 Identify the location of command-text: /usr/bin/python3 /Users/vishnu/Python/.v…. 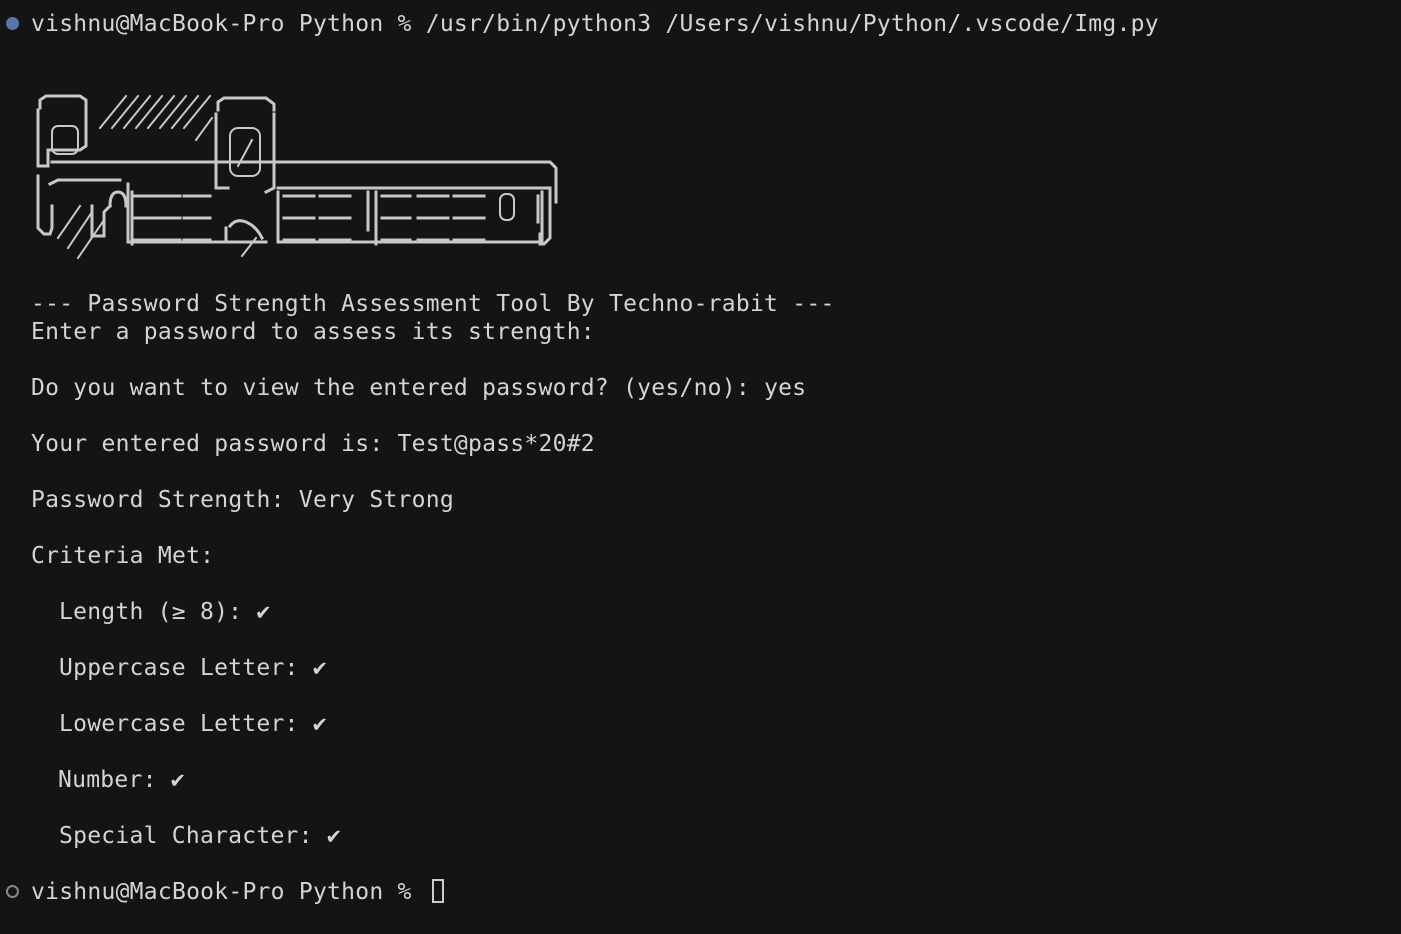
(792, 24).